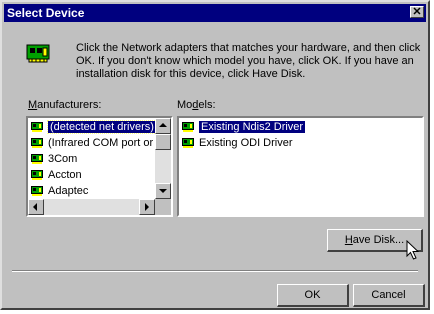  I want to click on cancel-button: Cancel, so click(389, 295).